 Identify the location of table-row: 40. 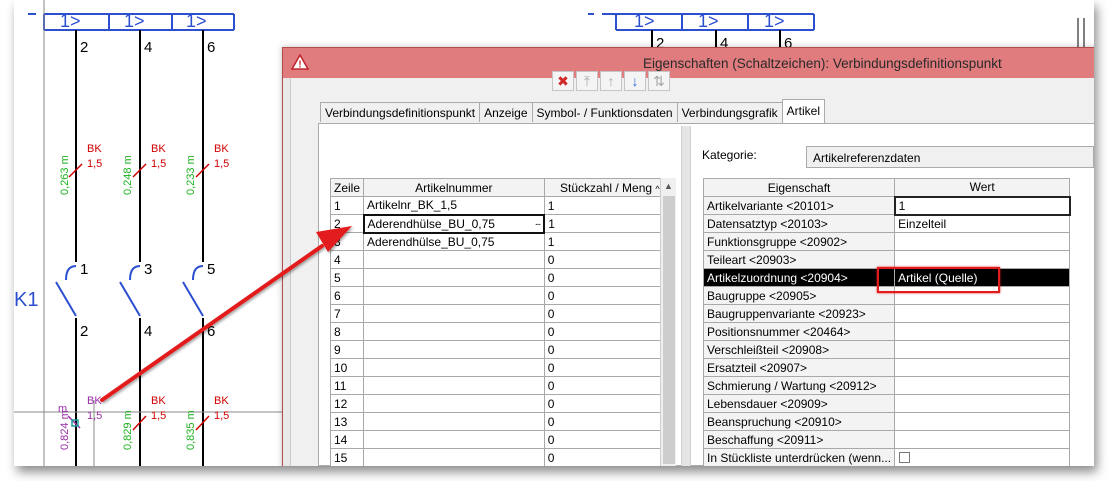
(503, 259).